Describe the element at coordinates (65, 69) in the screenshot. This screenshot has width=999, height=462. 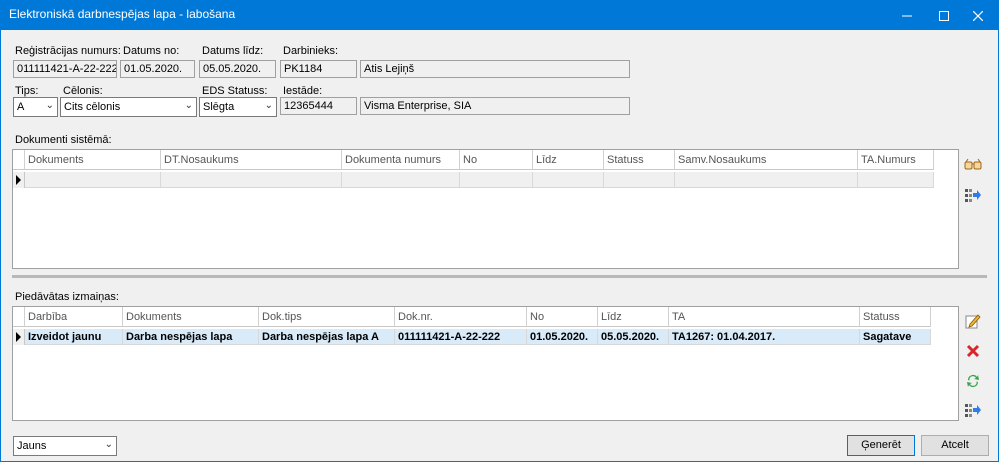
I see `reg-number-field: 011111421-A-22-222` at that location.